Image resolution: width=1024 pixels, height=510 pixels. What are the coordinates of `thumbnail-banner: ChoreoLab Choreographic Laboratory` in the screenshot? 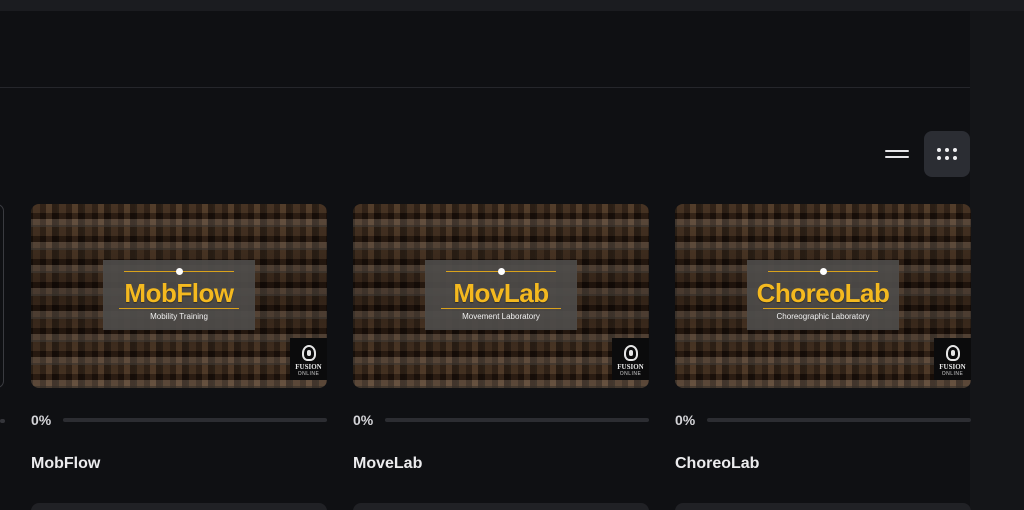 It's located at (823, 295).